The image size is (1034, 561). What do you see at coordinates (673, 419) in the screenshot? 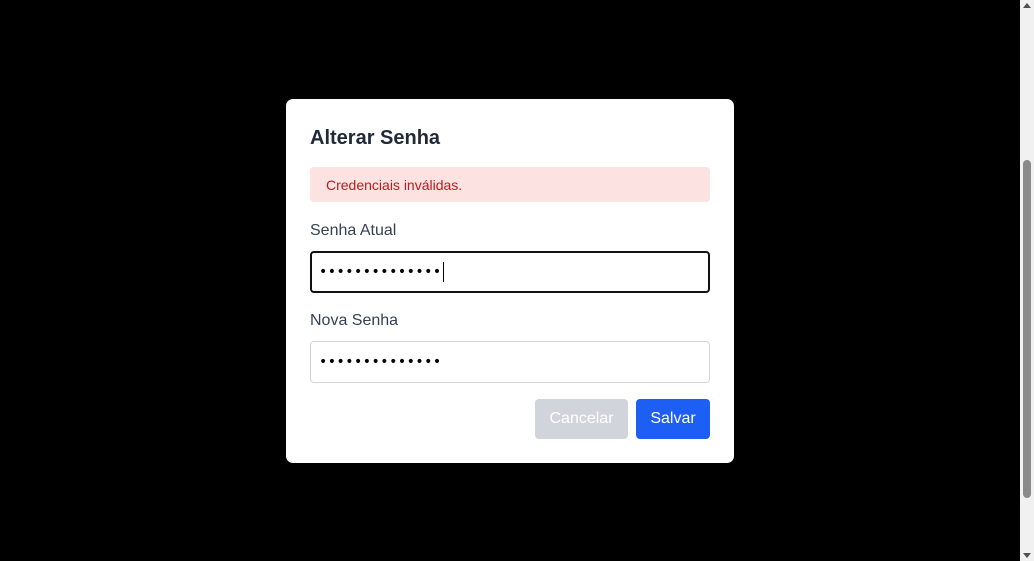
I see `save-button: Salvar` at bounding box center [673, 419].